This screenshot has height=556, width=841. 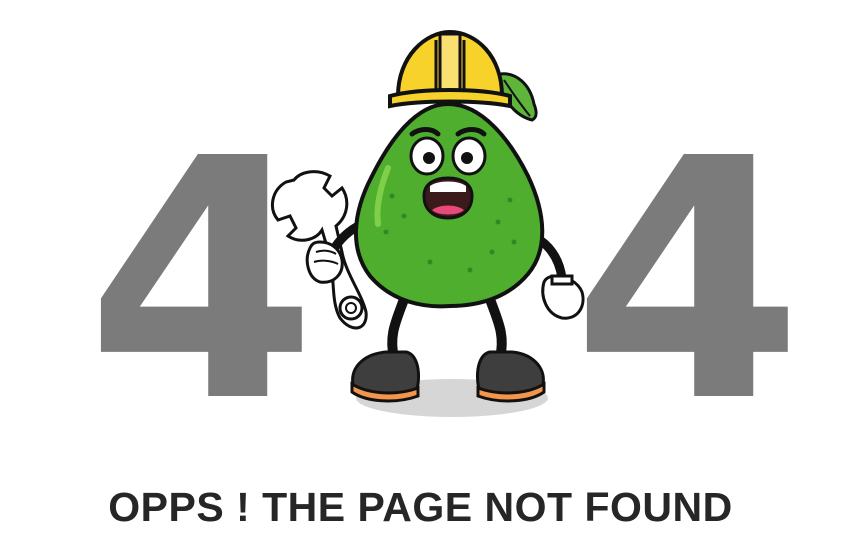 What do you see at coordinates (511, 376) in the screenshot?
I see `right-shoe` at bounding box center [511, 376].